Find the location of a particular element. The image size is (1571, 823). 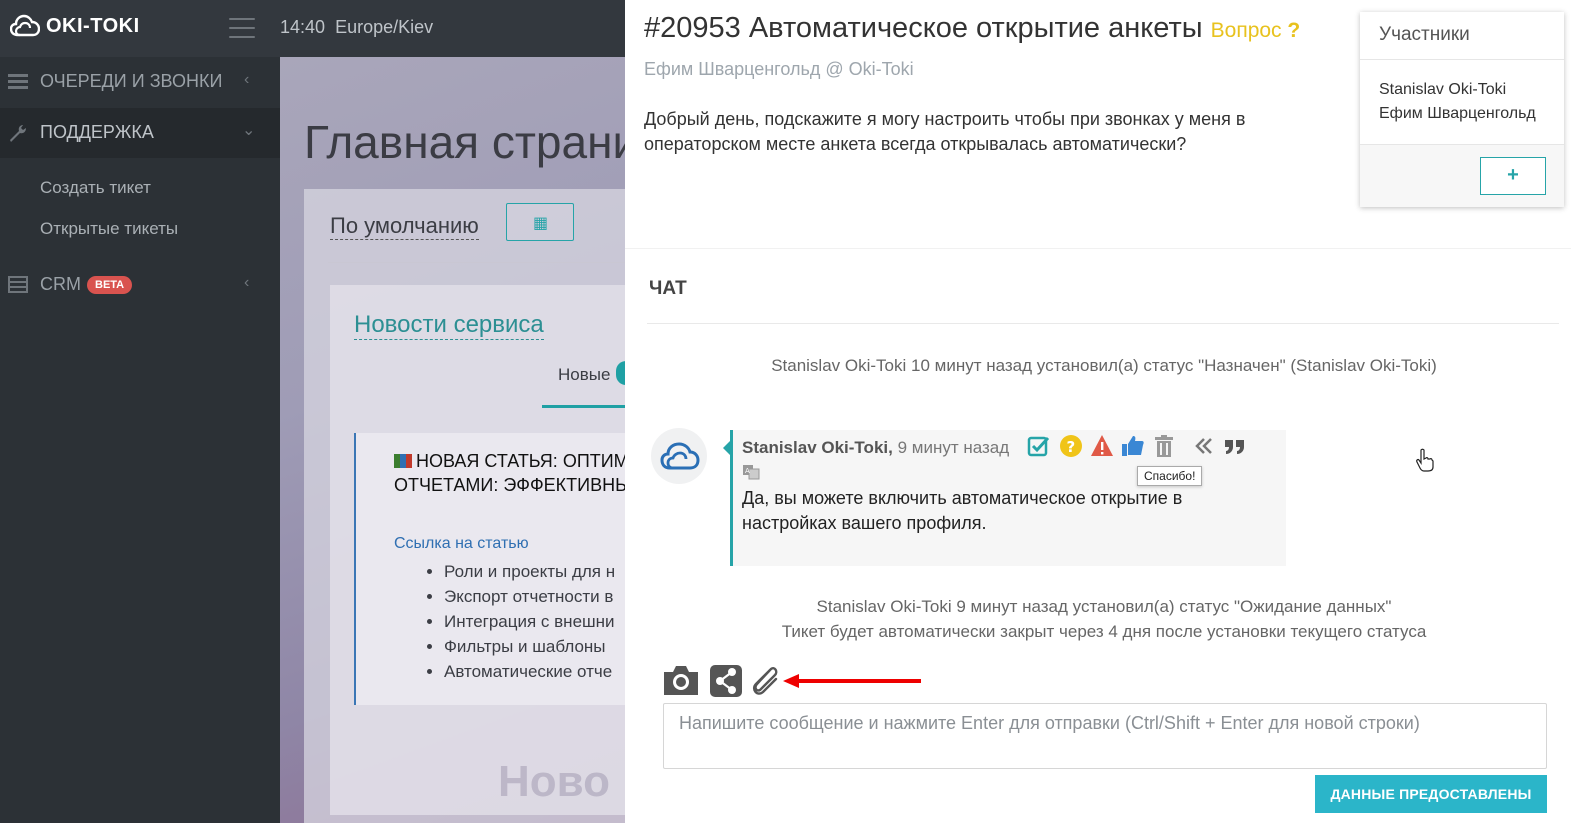

hand-cursor-icon is located at coordinates (1425, 460).